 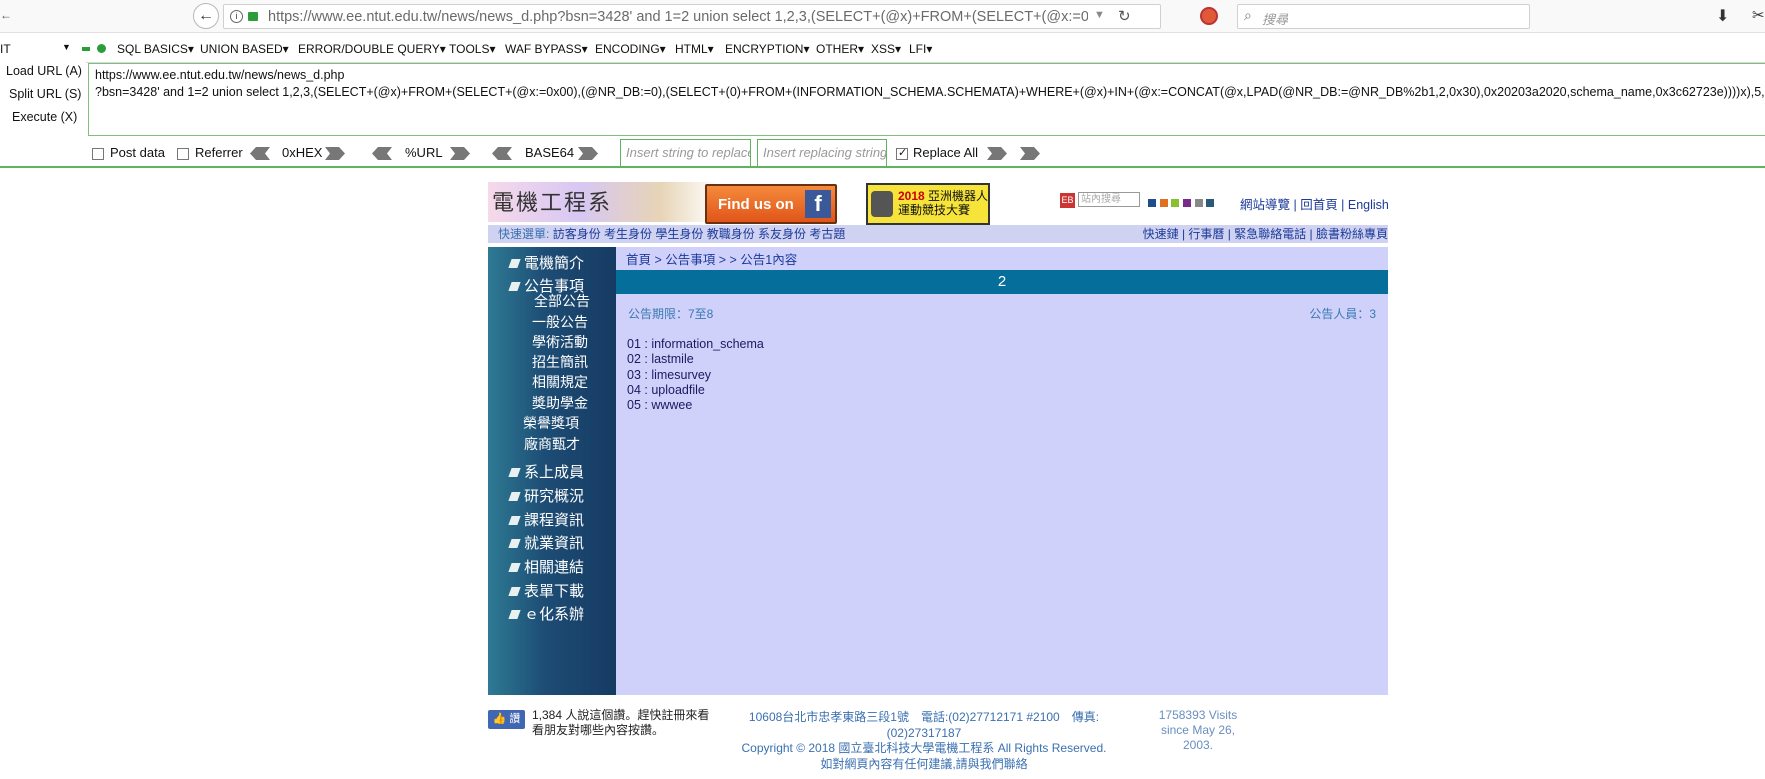 I want to click on find-us-facebook-banner: Find us on f, so click(x=771, y=204).